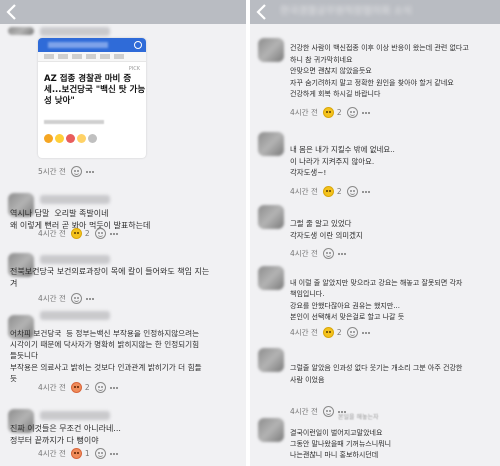 This screenshot has height=466, width=500. Describe the element at coordinates (376, 374) in the screenshot. I see `comment-text: 그럴줄 알았음 인과성 없다 웃기는 개소리 그분 아주 건강한 사람 이었음` at that location.